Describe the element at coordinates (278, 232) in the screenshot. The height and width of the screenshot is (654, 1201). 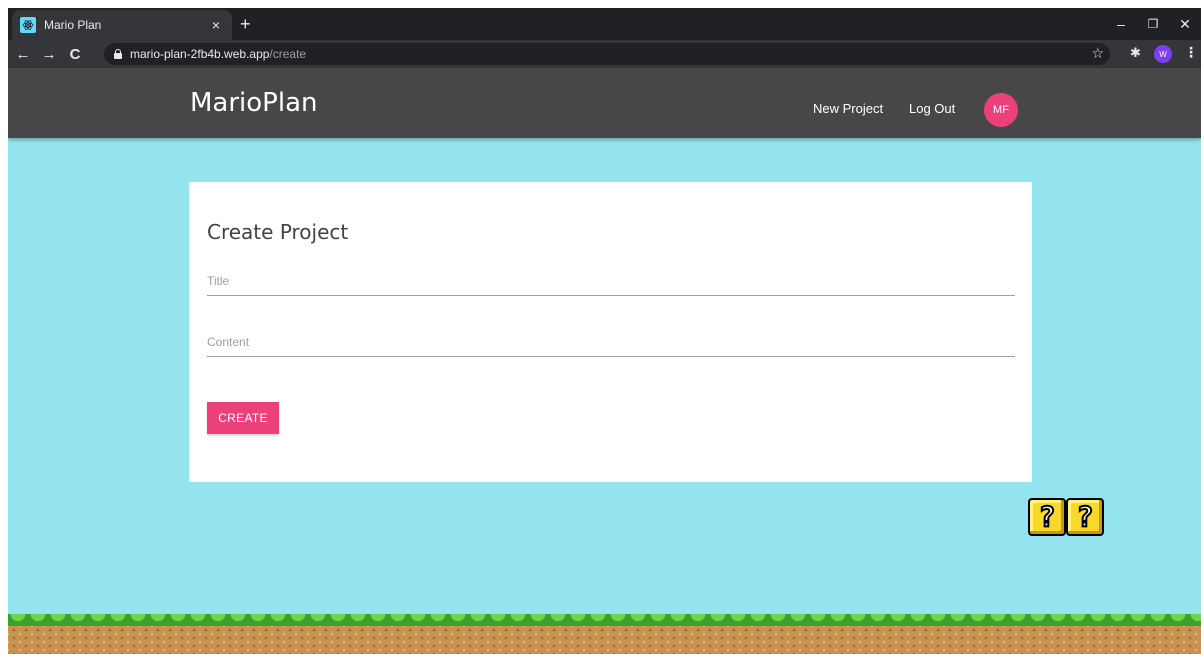
I see `form-heading: Create Project` at that location.